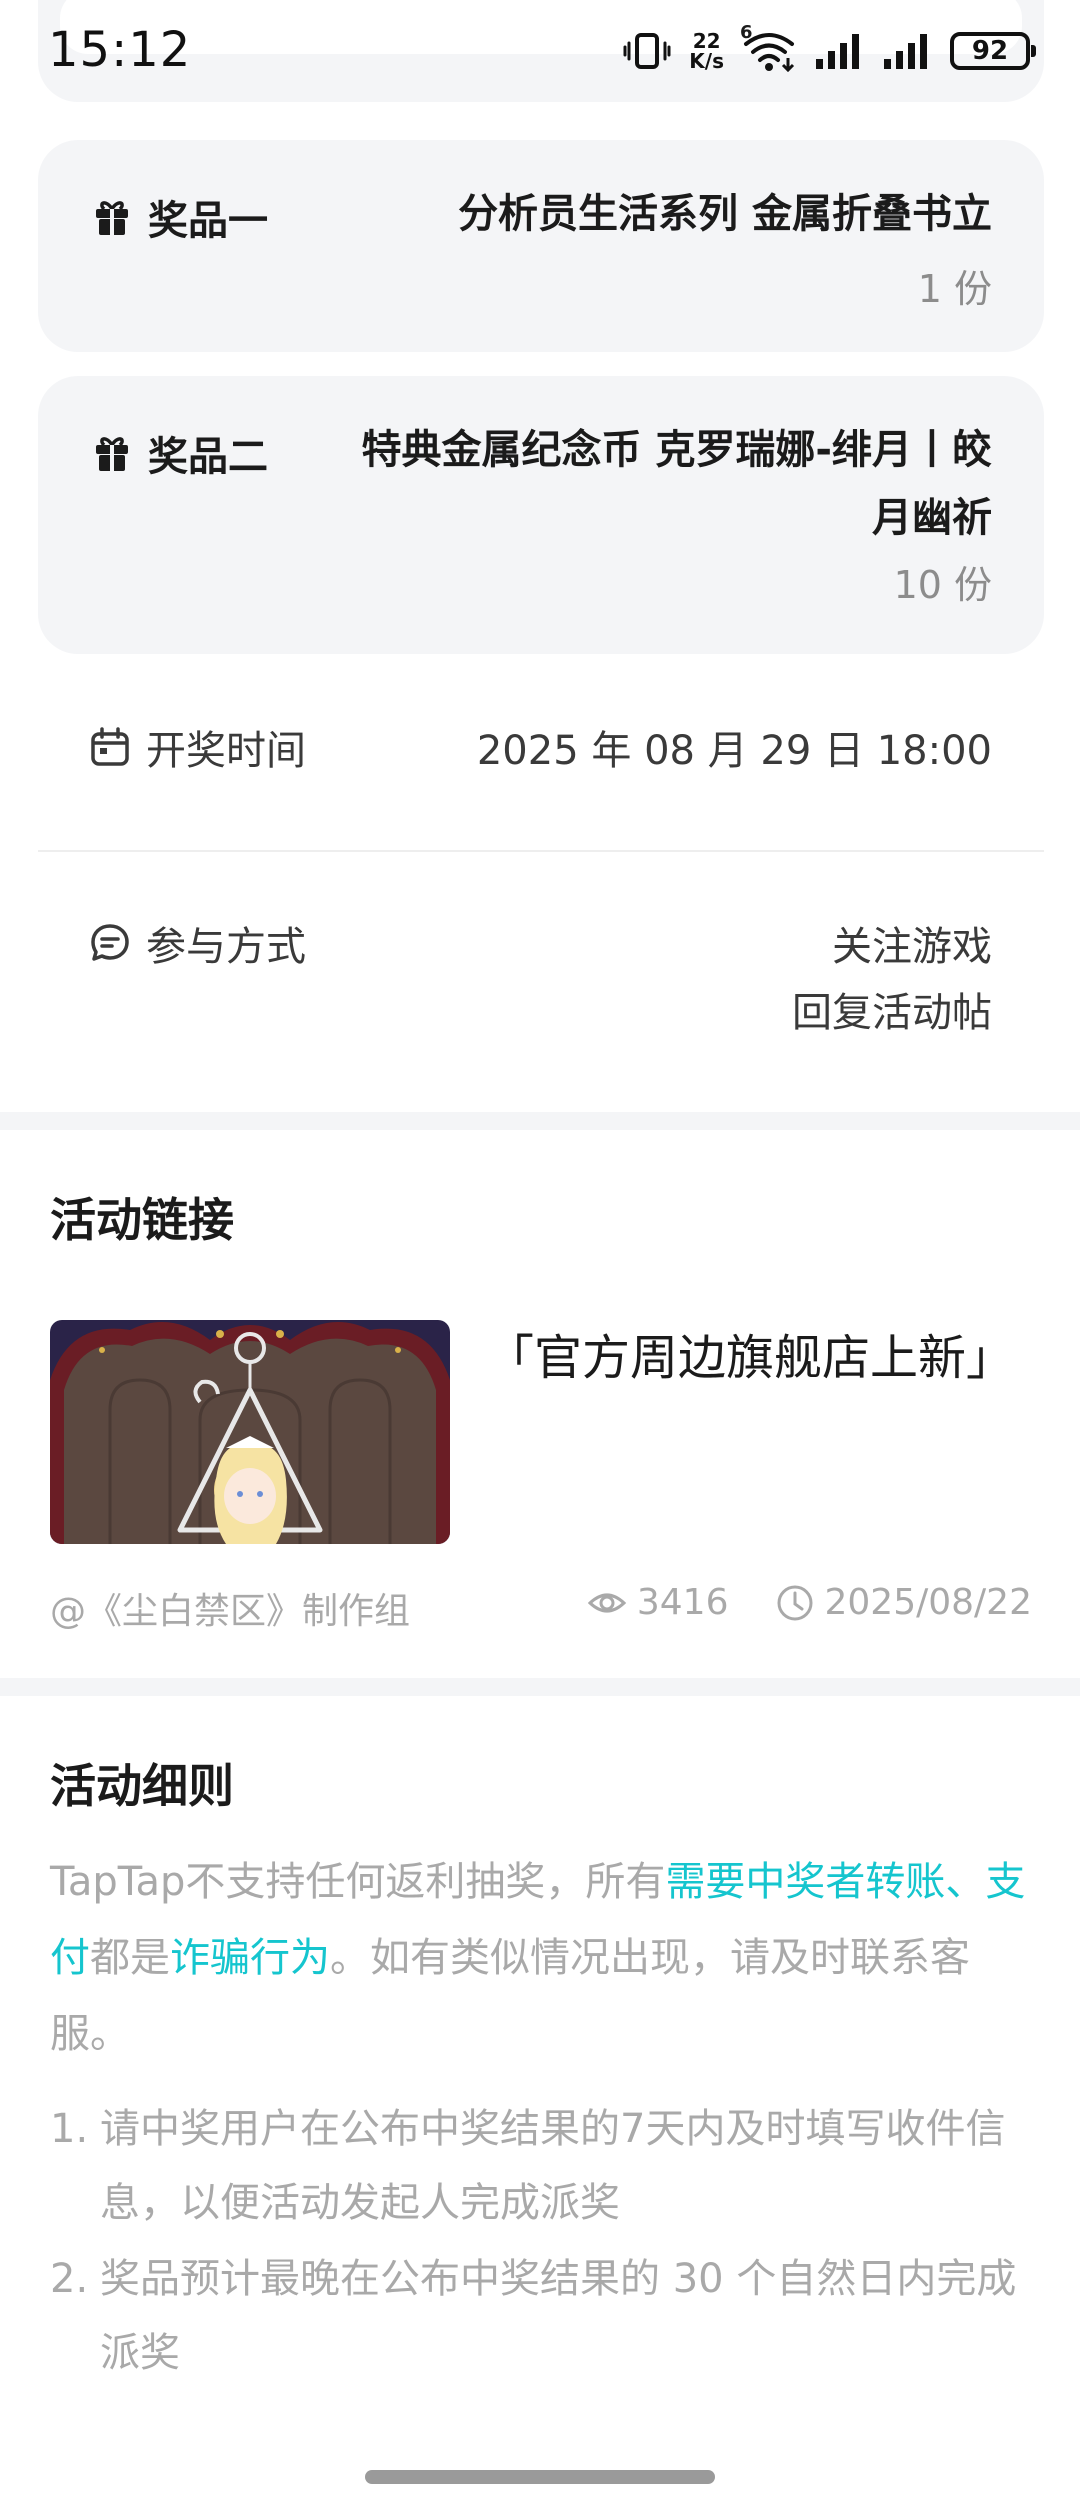 This screenshot has width=1080, height=2504. I want to click on divider, so click(541, 851).